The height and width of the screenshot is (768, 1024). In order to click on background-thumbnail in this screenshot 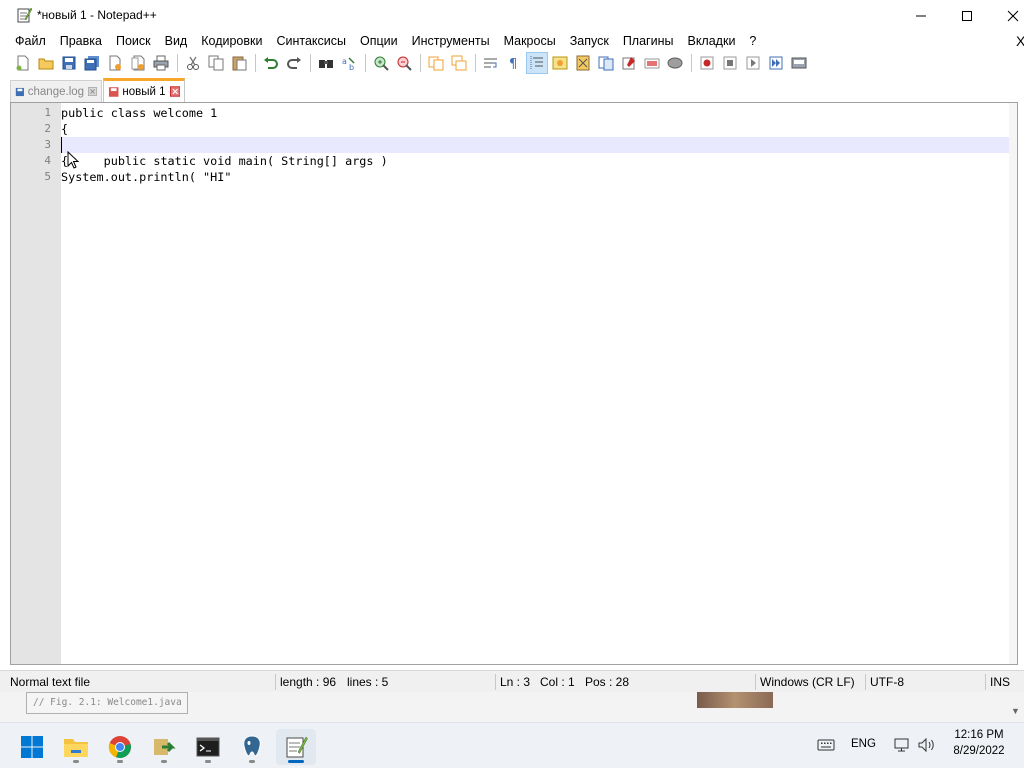, I will do `click(735, 700)`.